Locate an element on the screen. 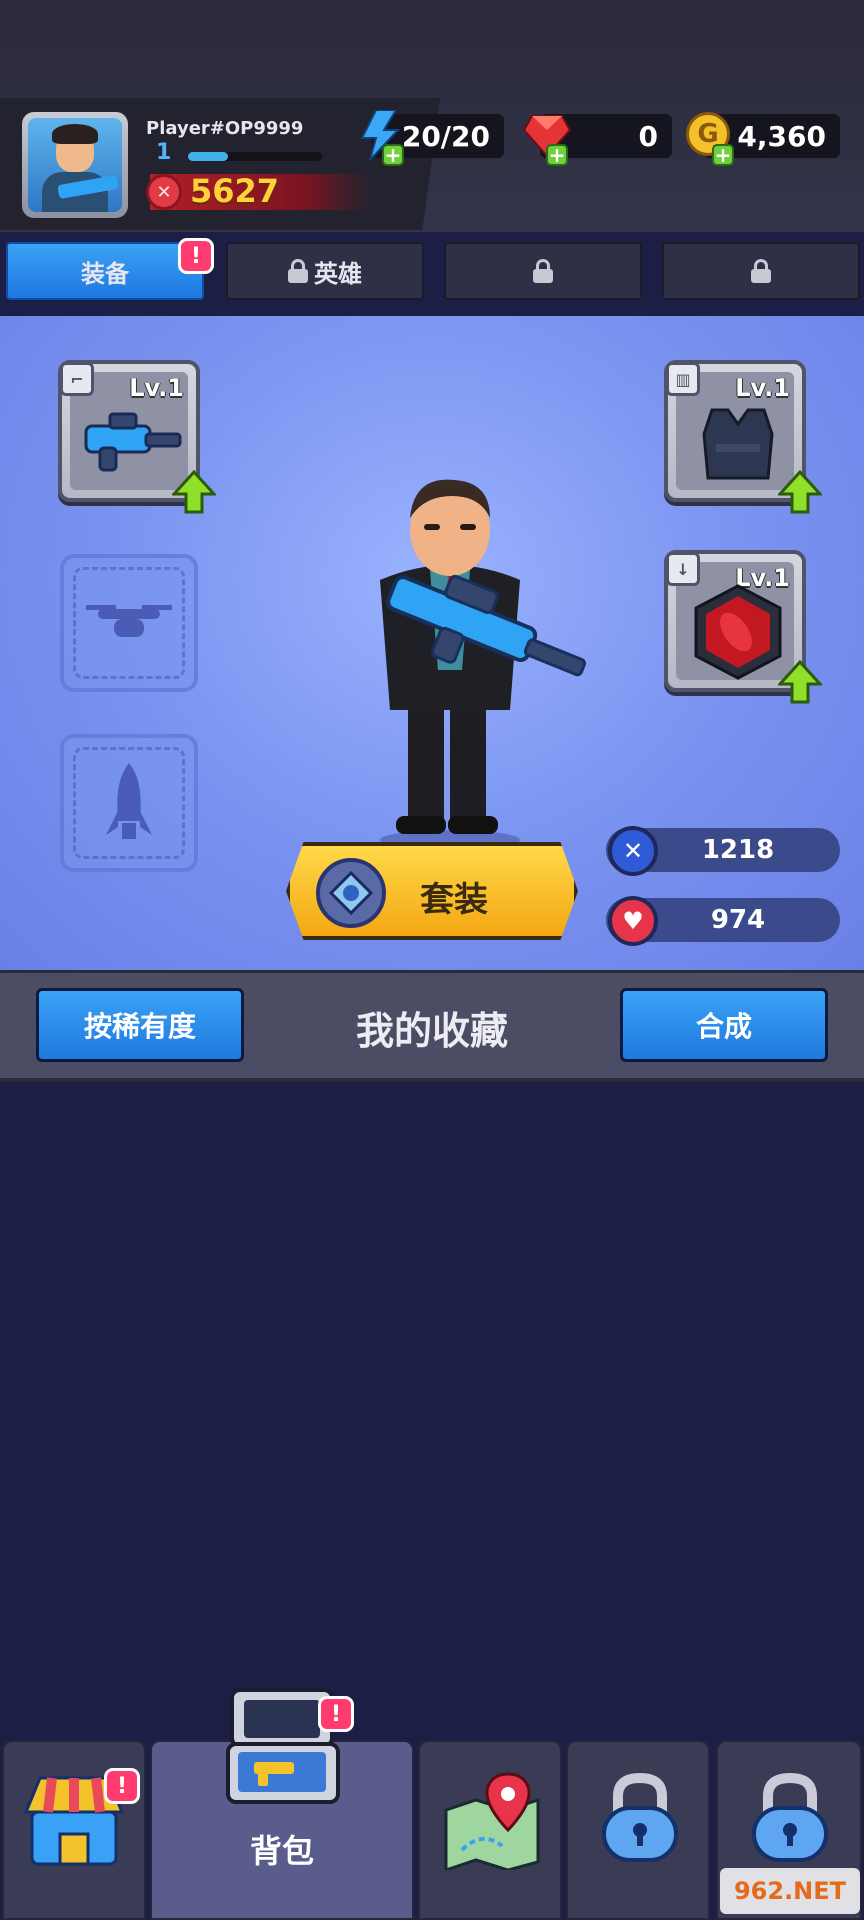 This screenshot has height=1920, width=864. tab-heroes-label: 英雄 is located at coordinates (338, 273).